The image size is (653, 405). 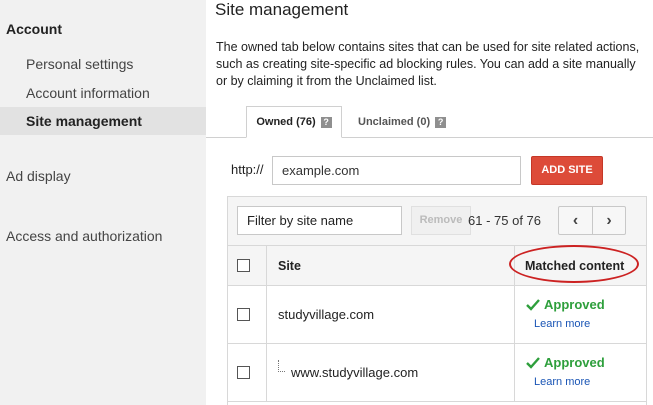 What do you see at coordinates (84, 121) in the screenshot?
I see `sidebar-item-label: Site management` at bounding box center [84, 121].